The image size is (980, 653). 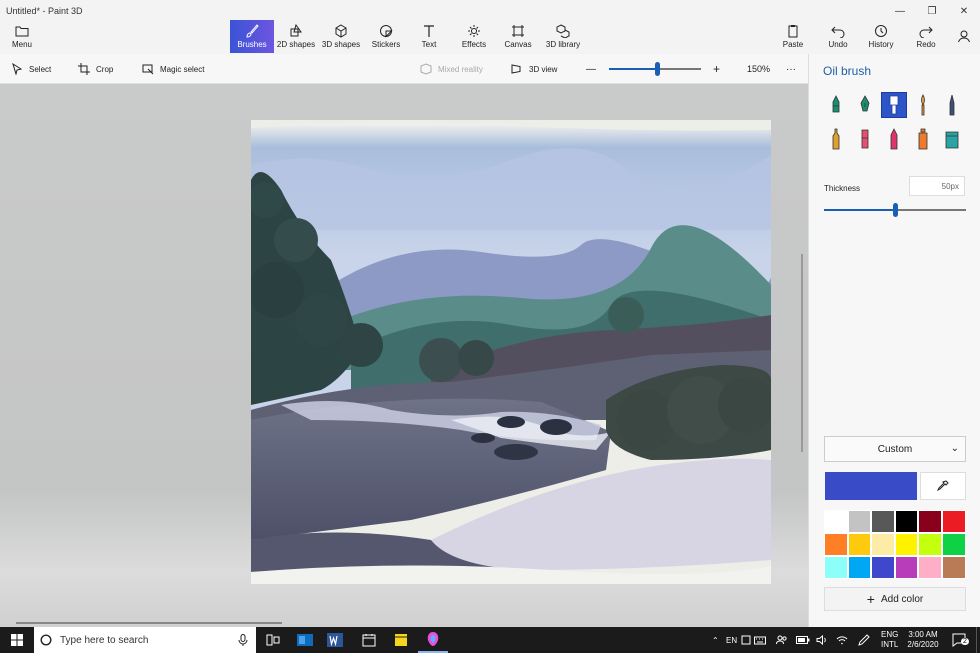 I want to click on ime-indicator: EN, so click(x=731, y=640).